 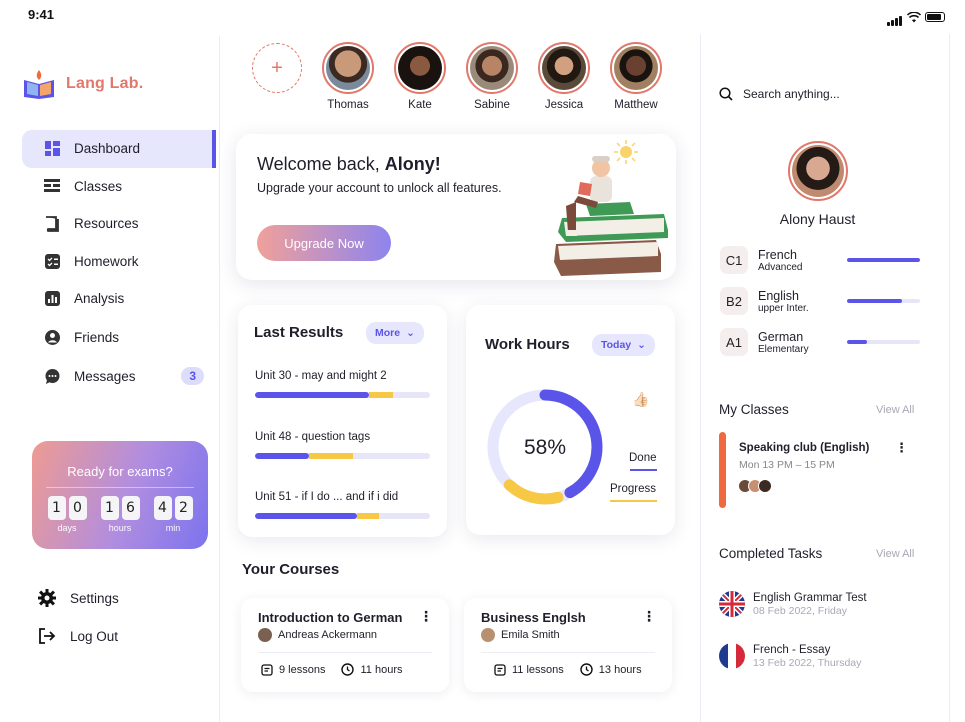 What do you see at coordinates (162, 508) in the screenshot?
I see `digit: 4` at bounding box center [162, 508].